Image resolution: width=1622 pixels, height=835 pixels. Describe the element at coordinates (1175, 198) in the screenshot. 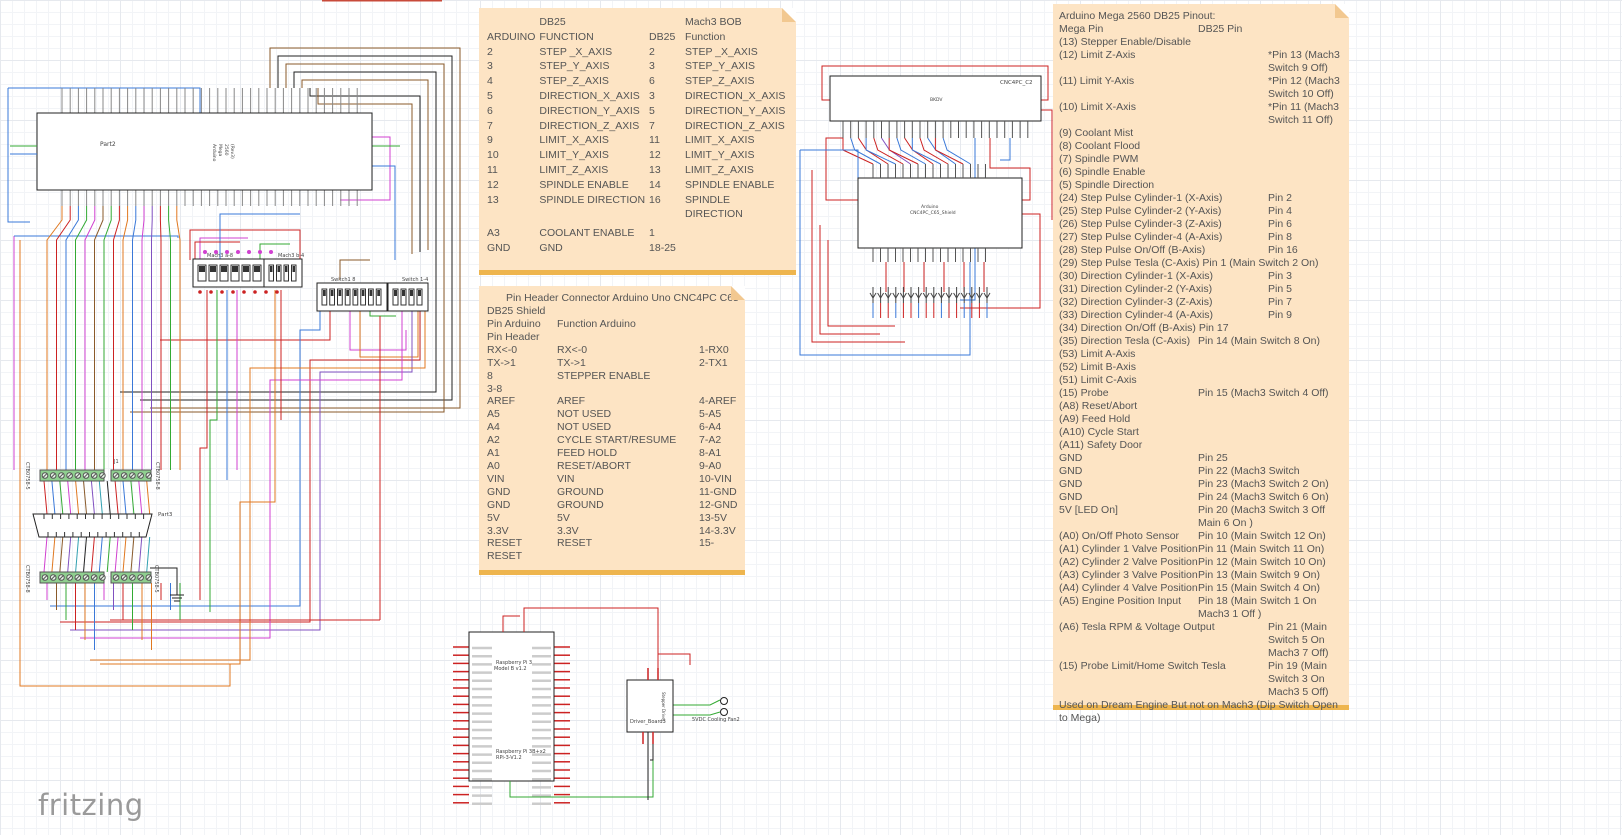

I see `mega-pin-row: (24) Step Pulse Cylinder-1 (X-Axis) Pin 2` at that location.